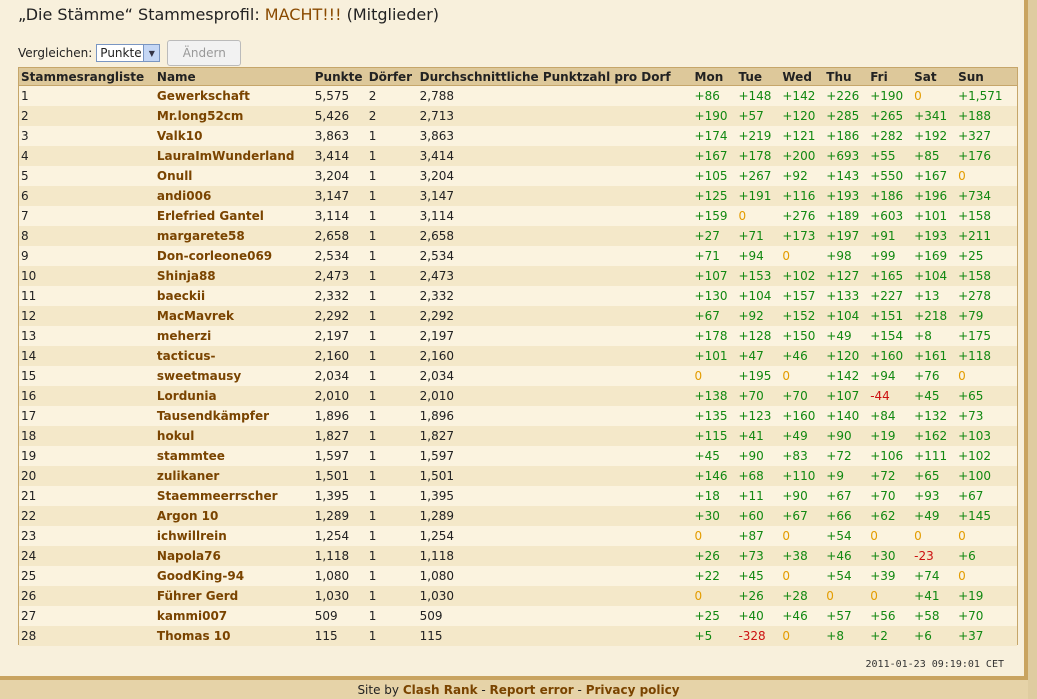  Describe the element at coordinates (892, 636) in the screenshot. I see `daily-change-cell: +2` at that location.